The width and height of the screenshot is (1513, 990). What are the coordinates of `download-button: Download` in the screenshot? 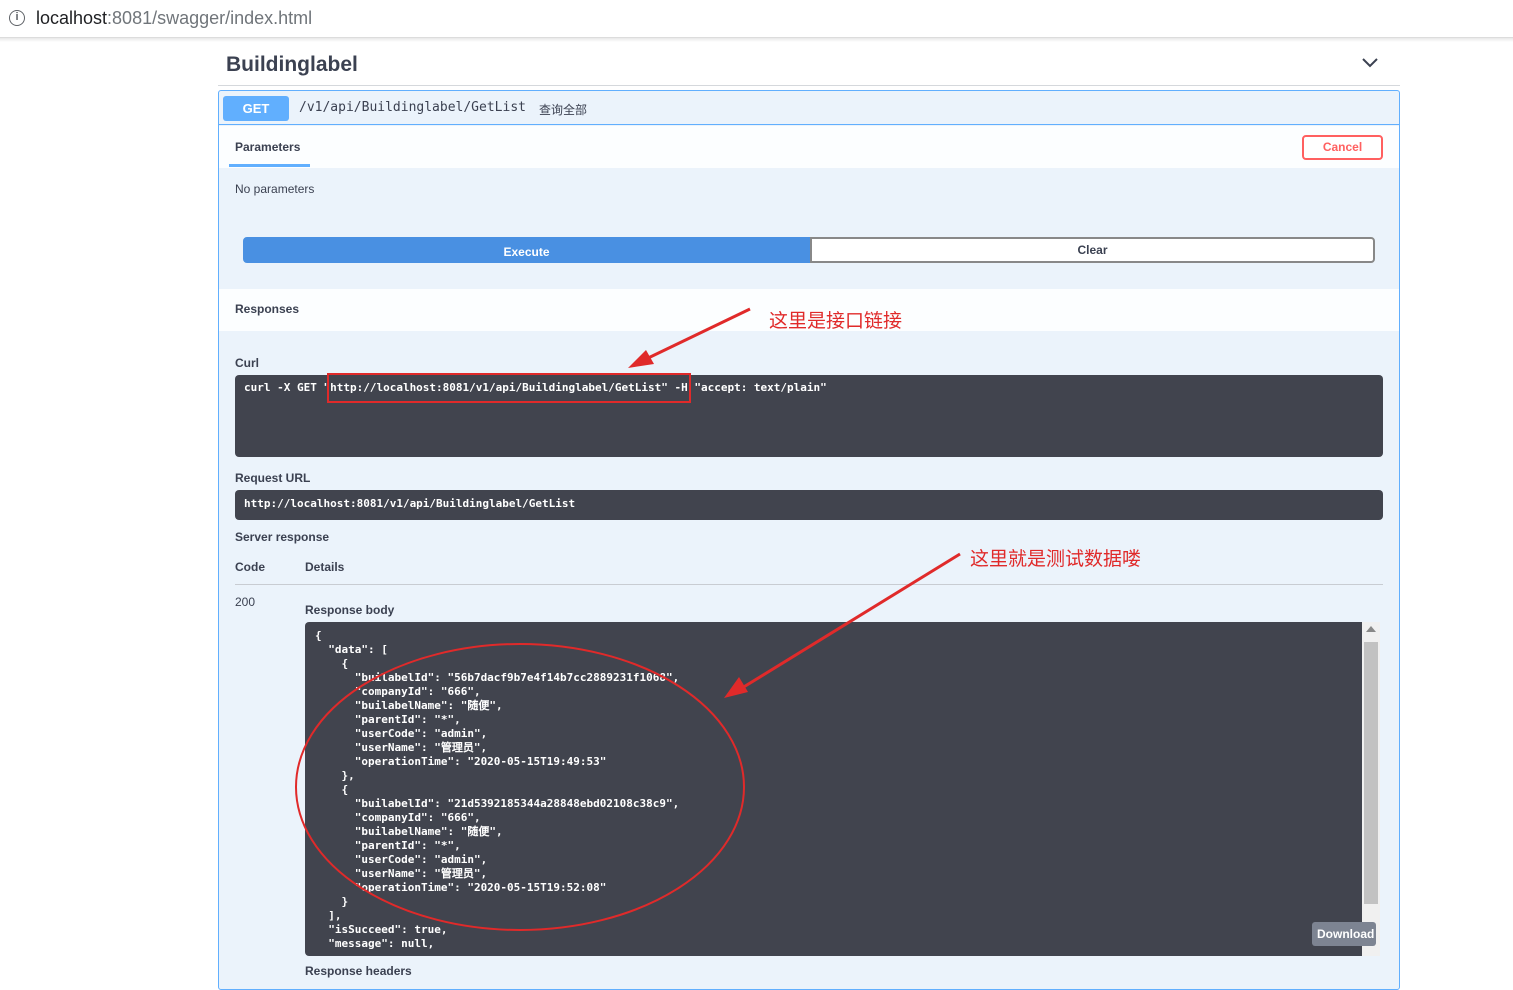 It's located at (1344, 934).